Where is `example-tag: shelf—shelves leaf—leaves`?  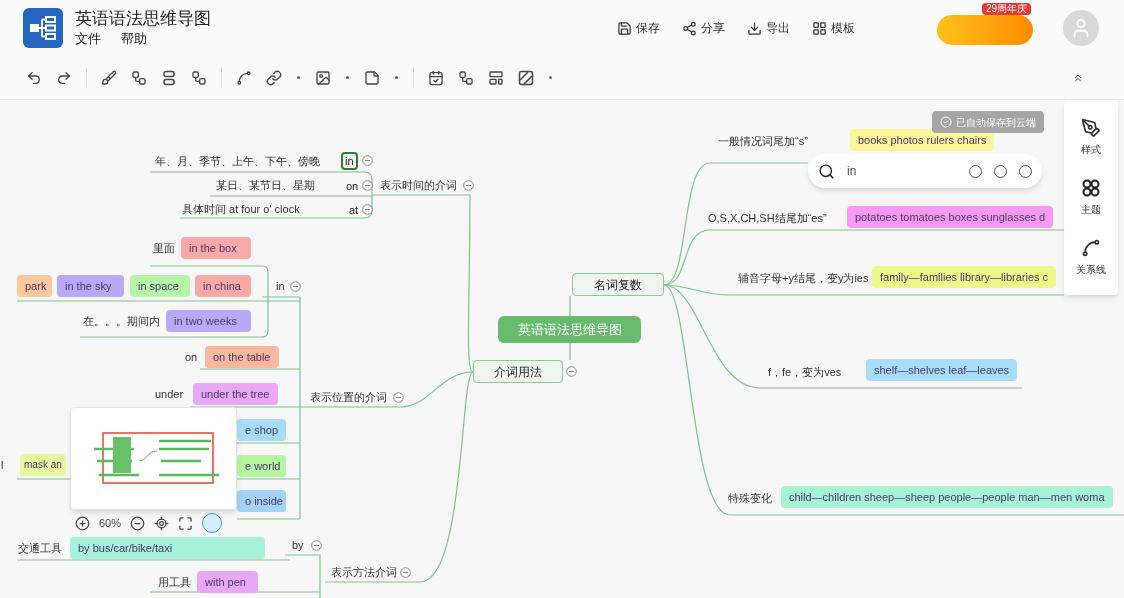 example-tag: shelf—shelves leaf—leaves is located at coordinates (942, 370).